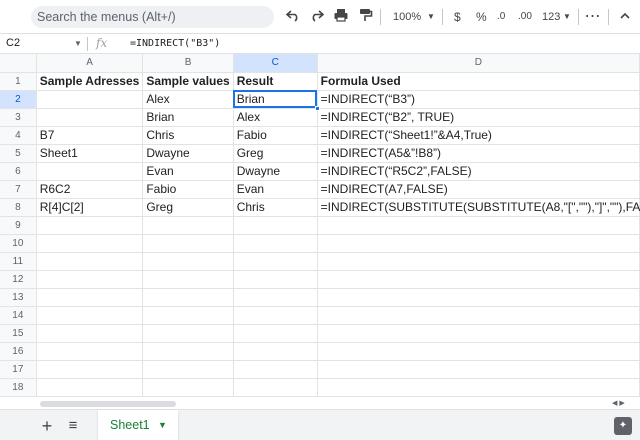 This screenshot has height=440, width=640. Describe the element at coordinates (551, 17) in the screenshot. I see `number-format-select: 123` at that location.